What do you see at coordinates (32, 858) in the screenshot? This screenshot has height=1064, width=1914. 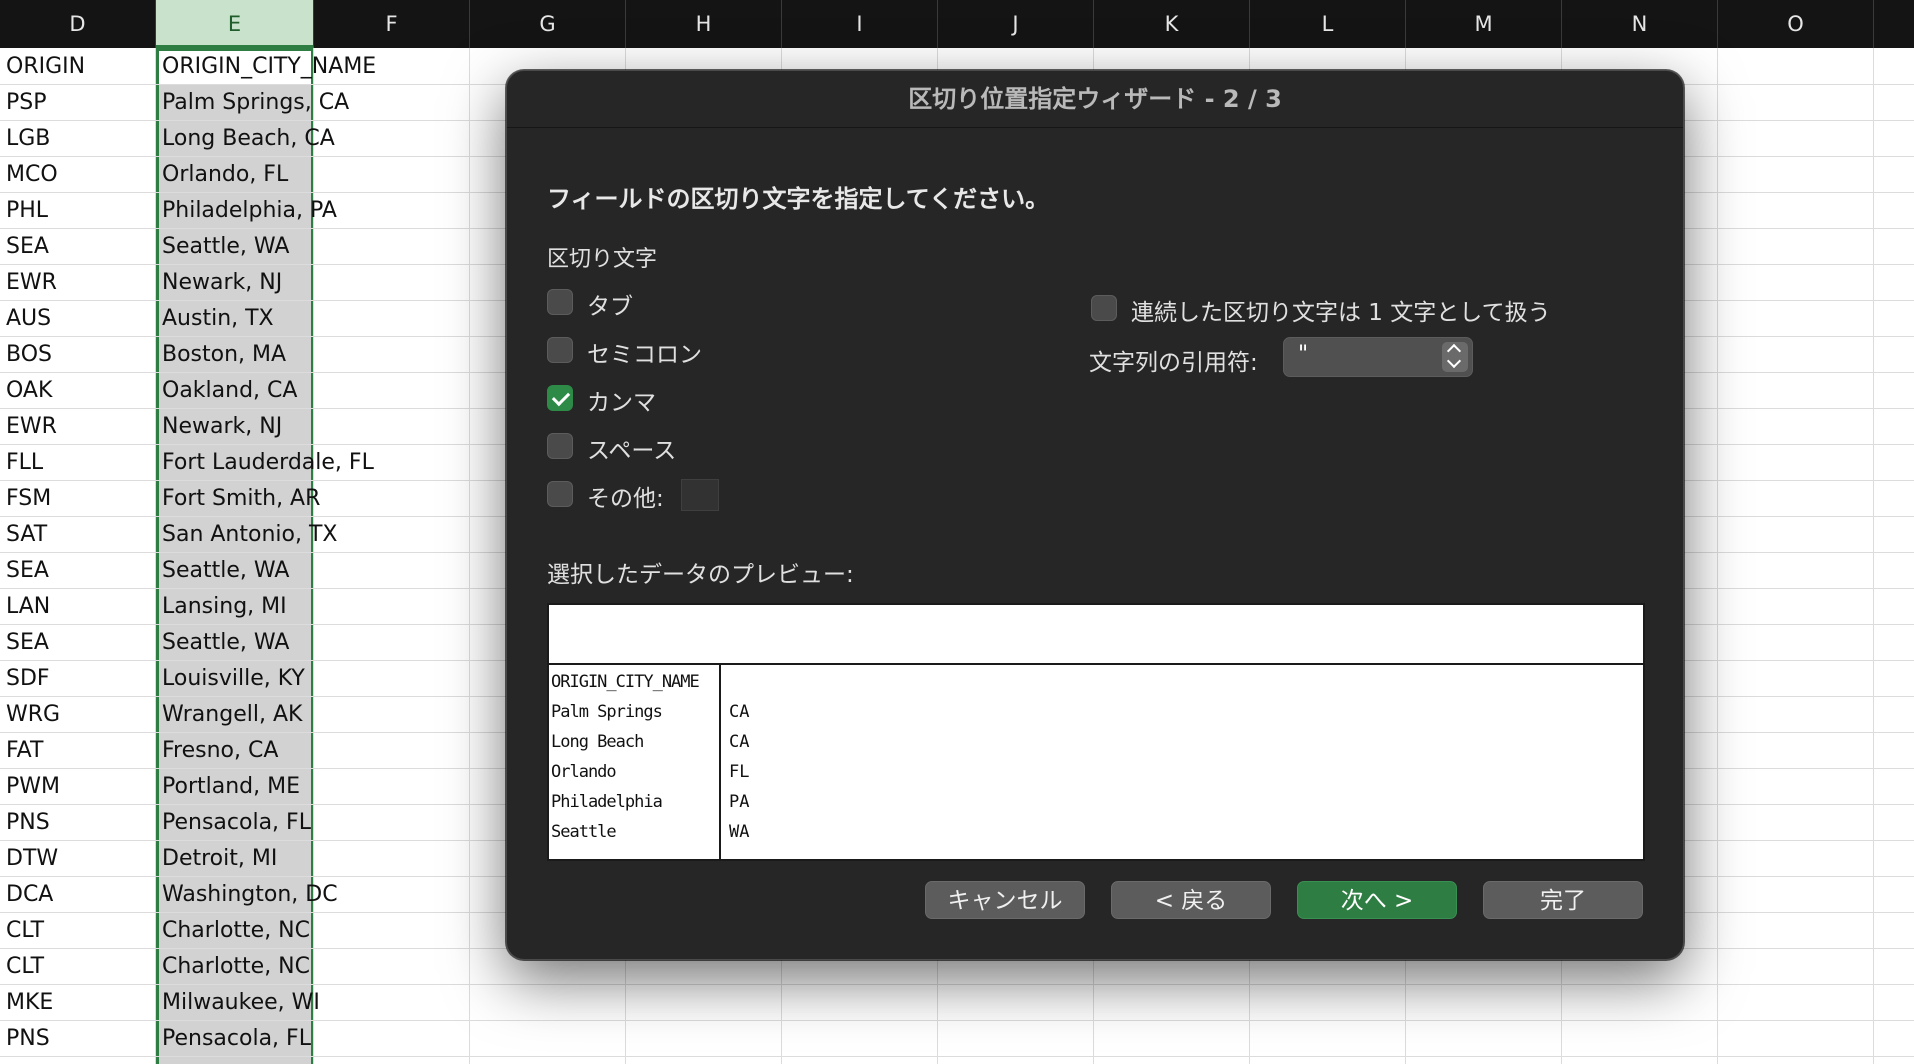 I see `cell-origin: DTW` at bounding box center [32, 858].